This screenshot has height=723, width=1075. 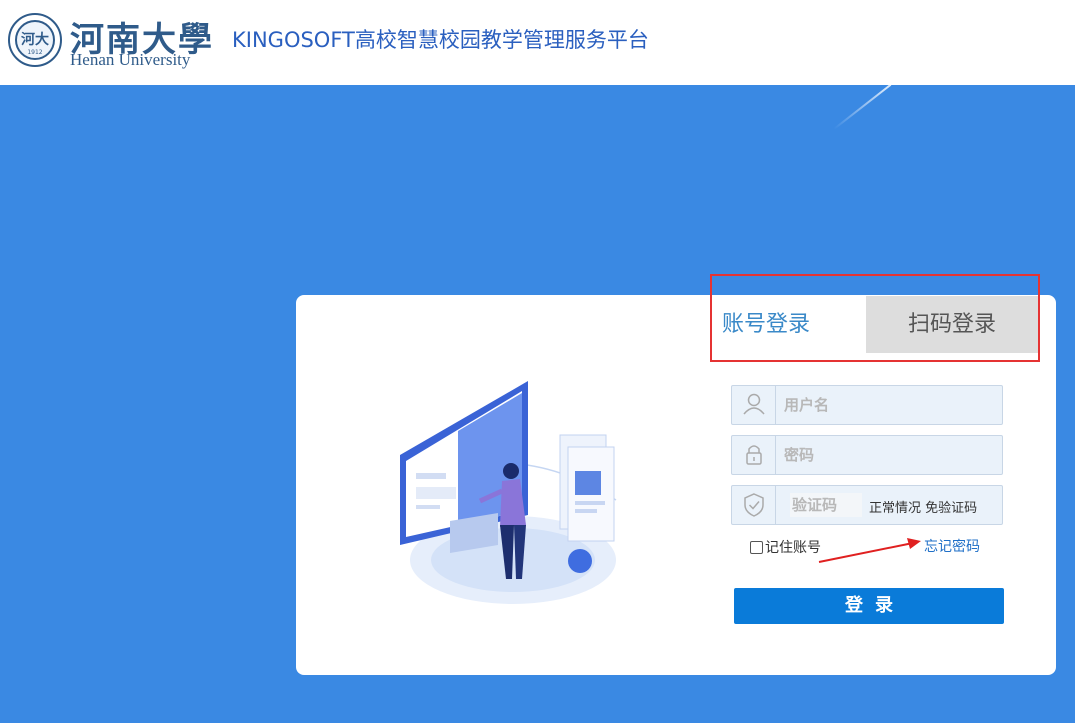 I want to click on login-button: 登录, so click(x=869, y=606).